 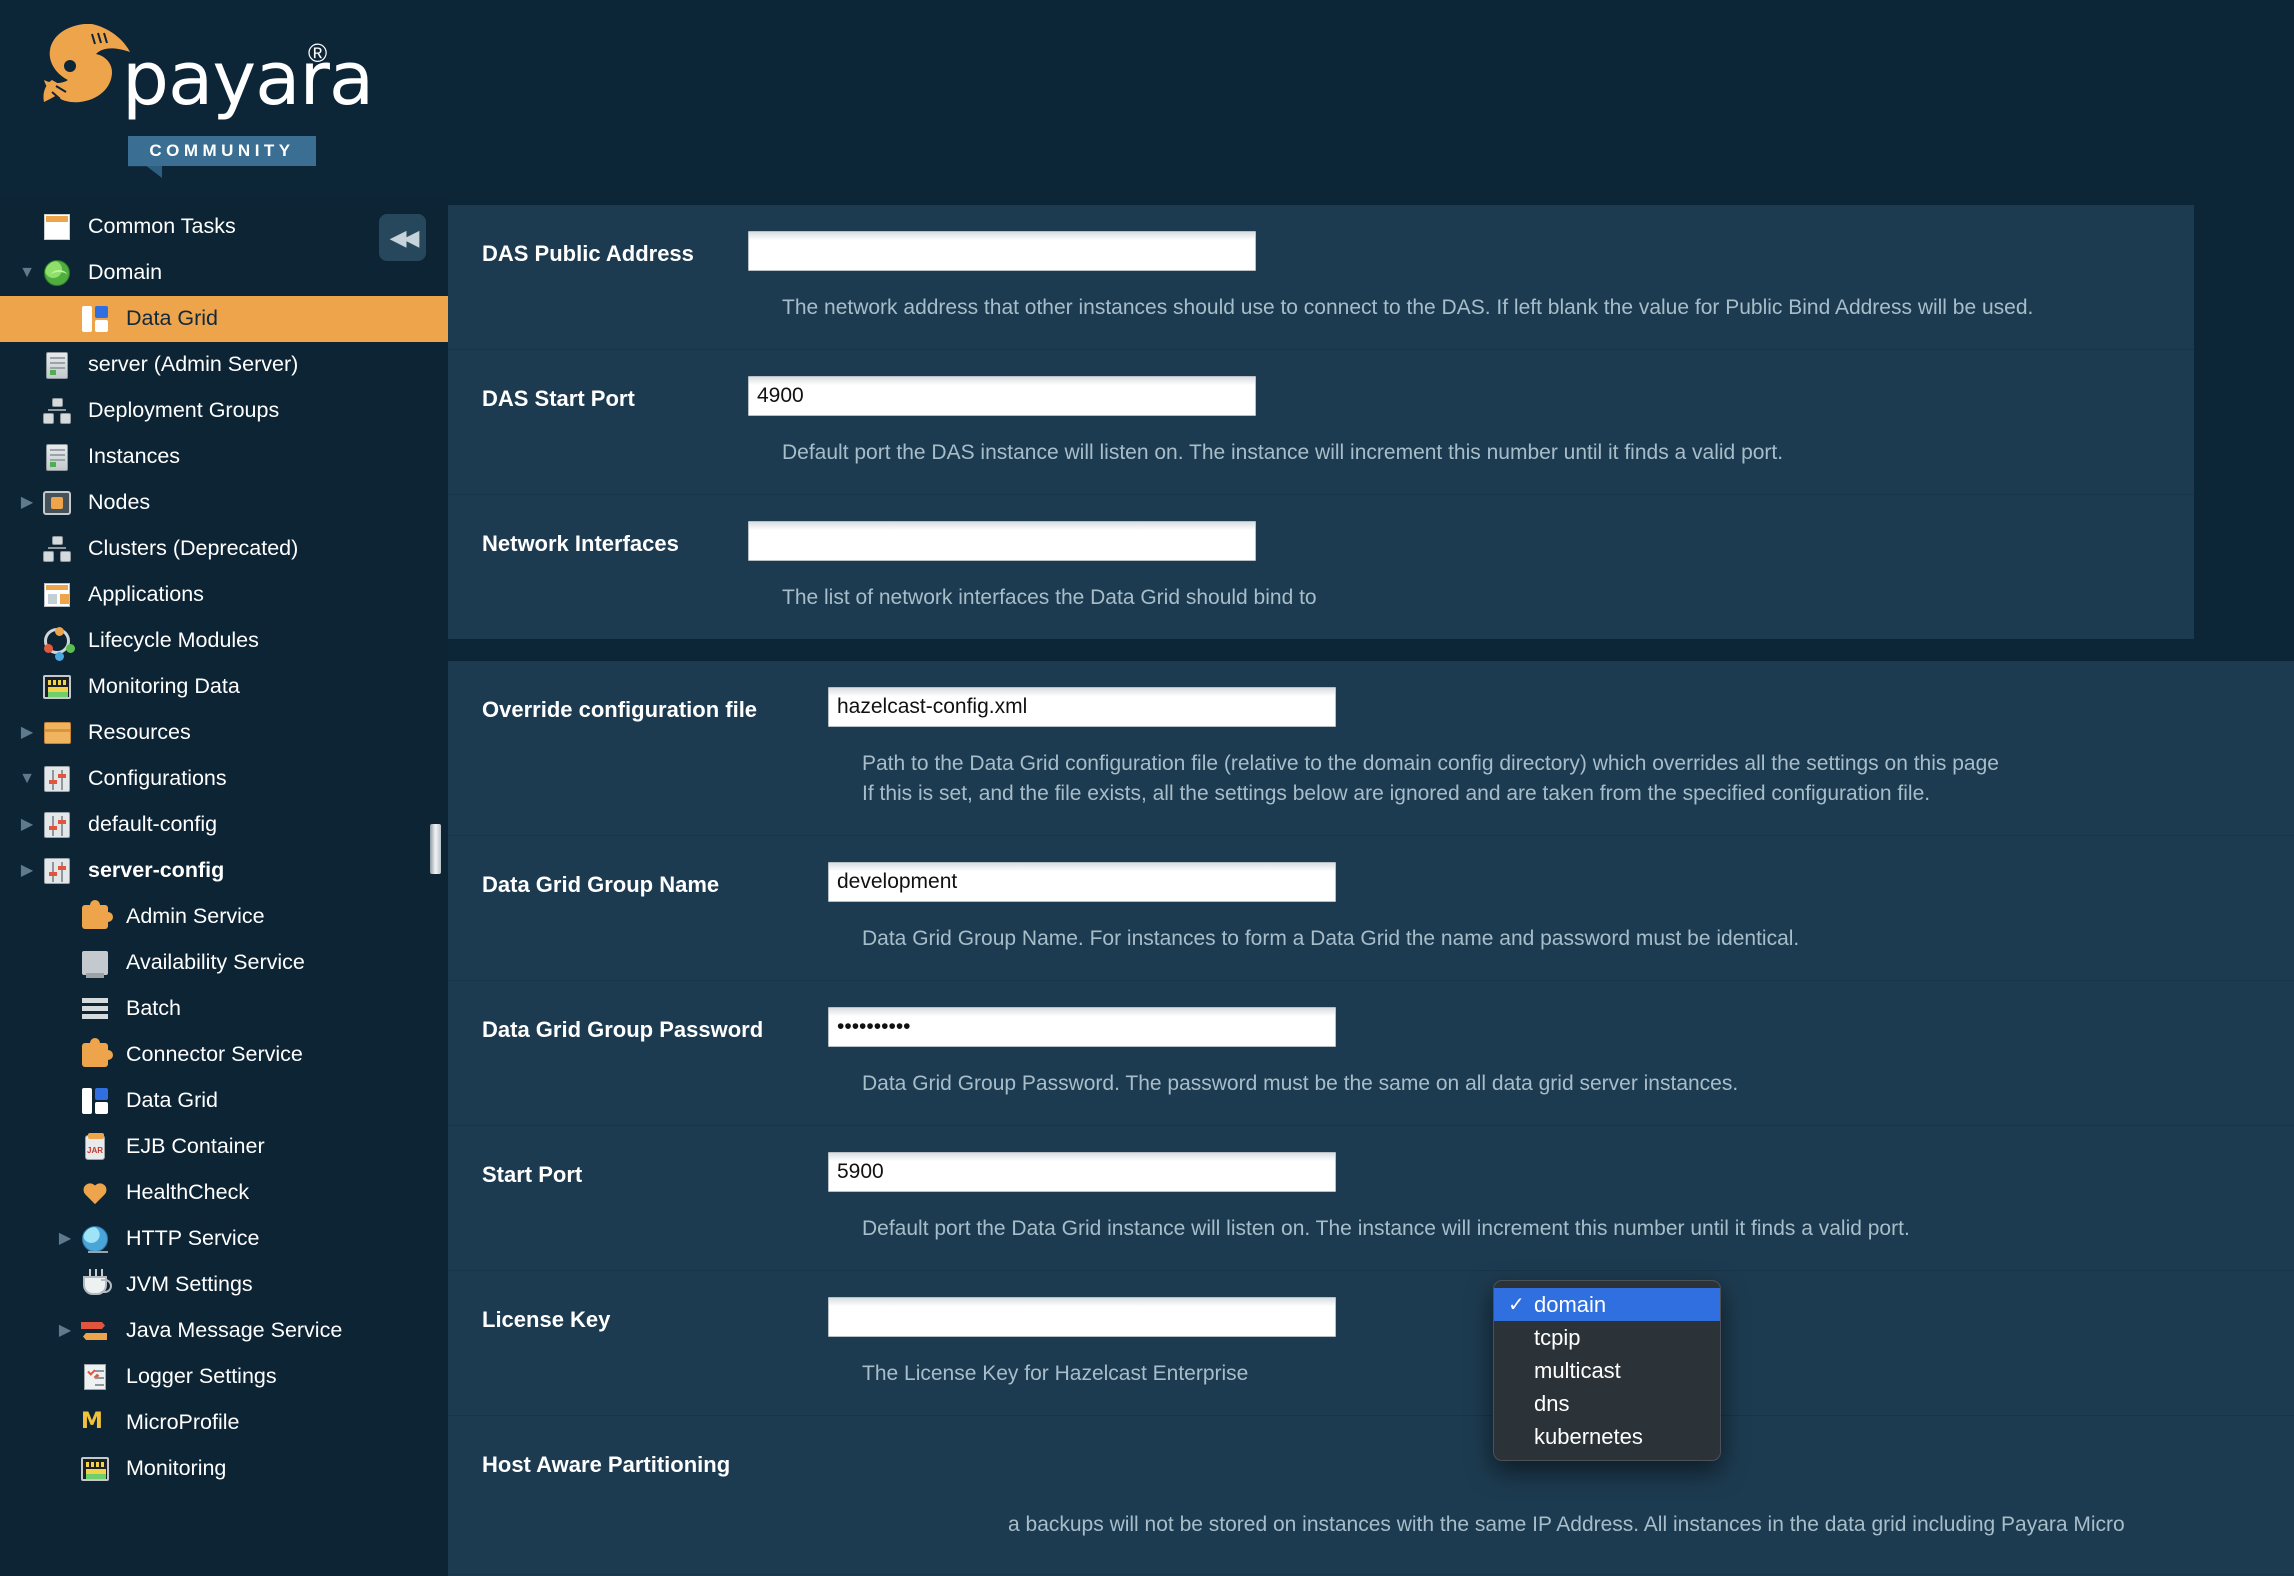 I want to click on label-das-public-address: DAS Public Address, so click(x=588, y=253).